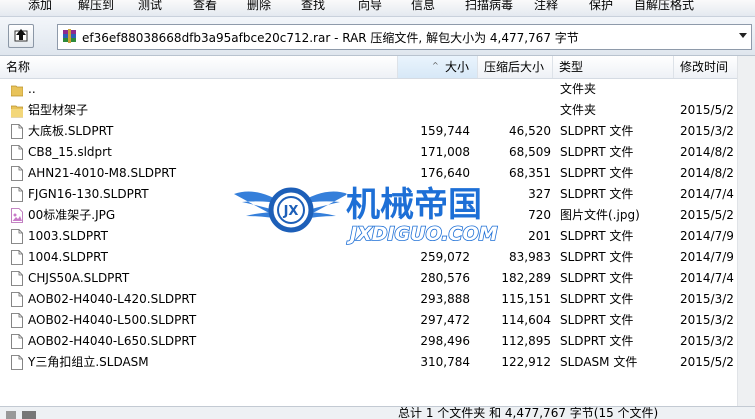 The height and width of the screenshot is (419, 755). I want to click on sfx-button: 自解压格式, so click(664, 6).